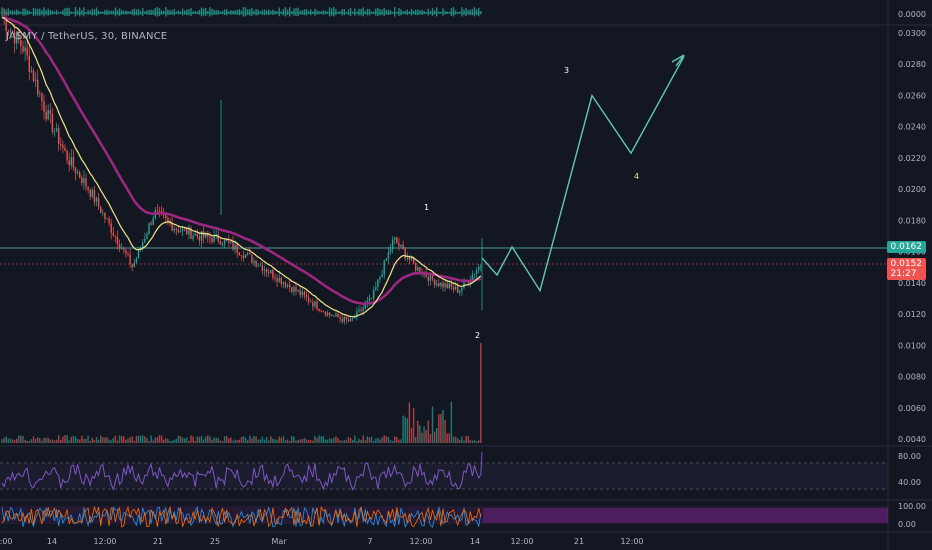 The height and width of the screenshot is (550, 932). I want to click on price-tick: 0.0080, so click(912, 377).